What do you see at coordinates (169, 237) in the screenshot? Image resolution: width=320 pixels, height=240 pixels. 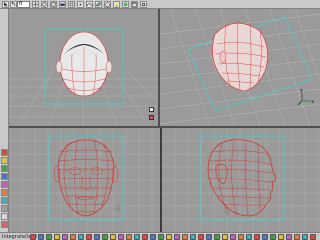 I see `shelf-lattice-icon` at bounding box center [169, 237].